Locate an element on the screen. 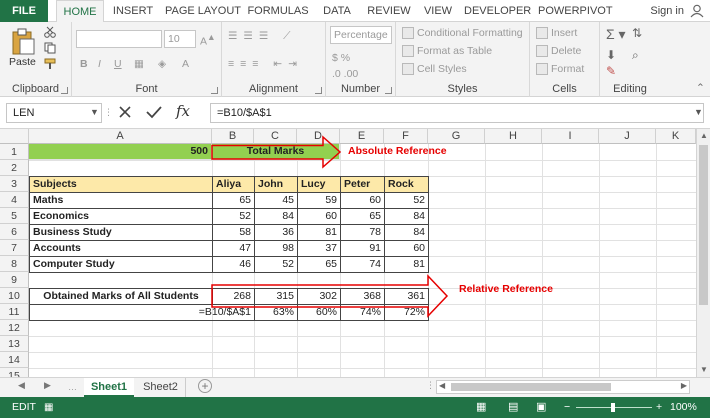 The image size is (710, 418). autosum-icon: Σ ▾ is located at coordinates (616, 34).